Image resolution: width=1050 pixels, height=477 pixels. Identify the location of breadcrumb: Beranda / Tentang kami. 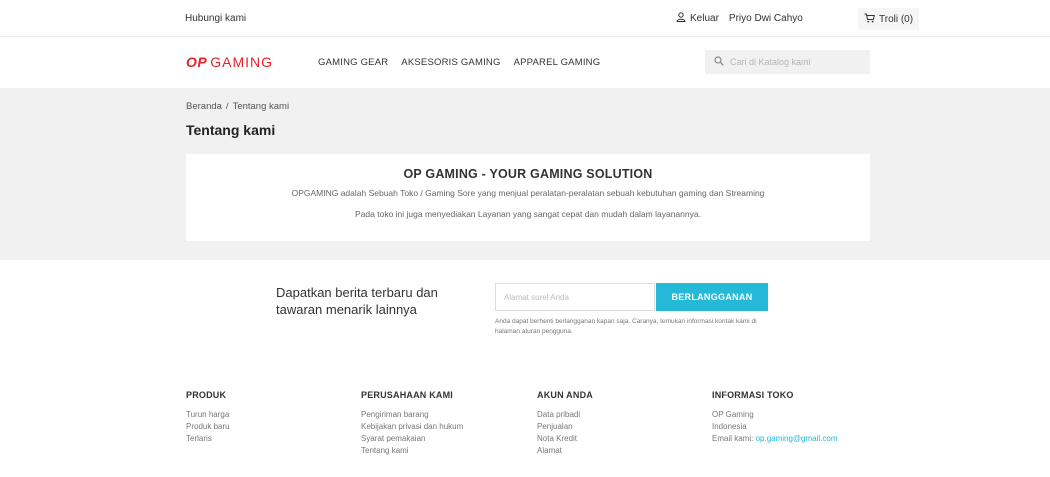
(237, 106).